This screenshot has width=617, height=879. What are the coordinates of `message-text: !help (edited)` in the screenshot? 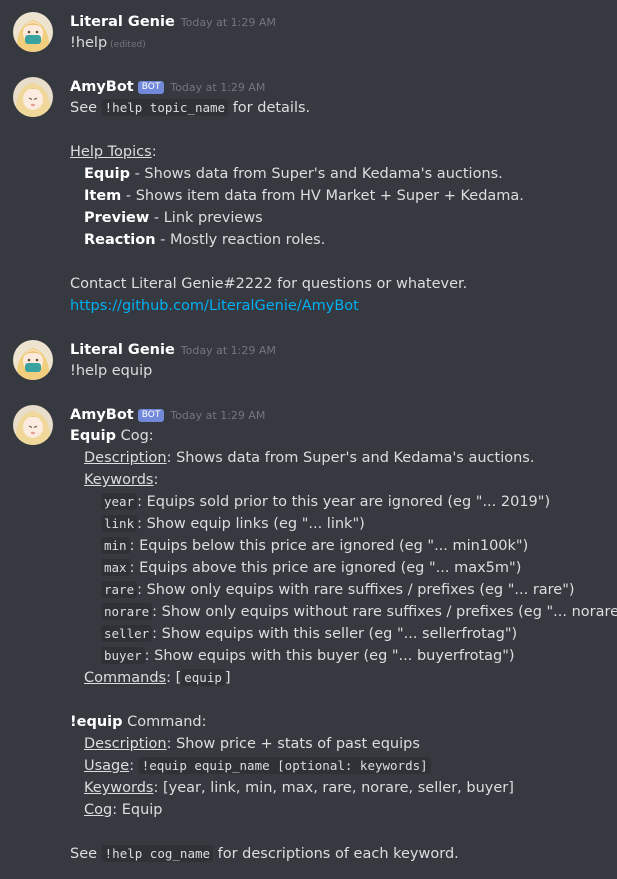 It's located at (339, 43).